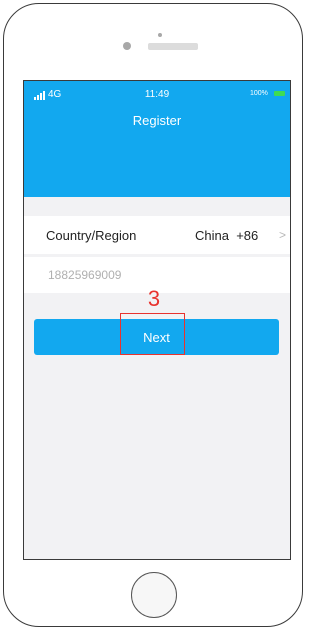 The width and height of the screenshot is (320, 632). Describe the element at coordinates (259, 93) in the screenshot. I see `battery-percent: 100%` at that location.